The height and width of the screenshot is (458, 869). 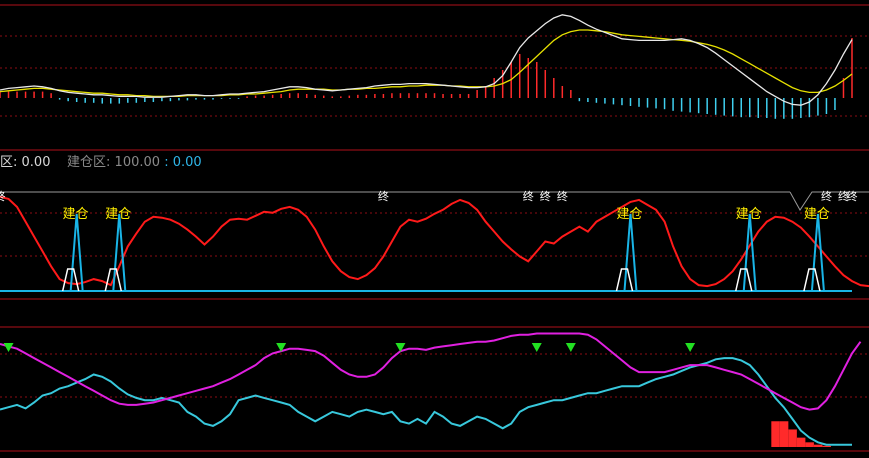 What do you see at coordinates (110, 162) in the screenshot?
I see `legend-colon-2: :` at bounding box center [110, 162].